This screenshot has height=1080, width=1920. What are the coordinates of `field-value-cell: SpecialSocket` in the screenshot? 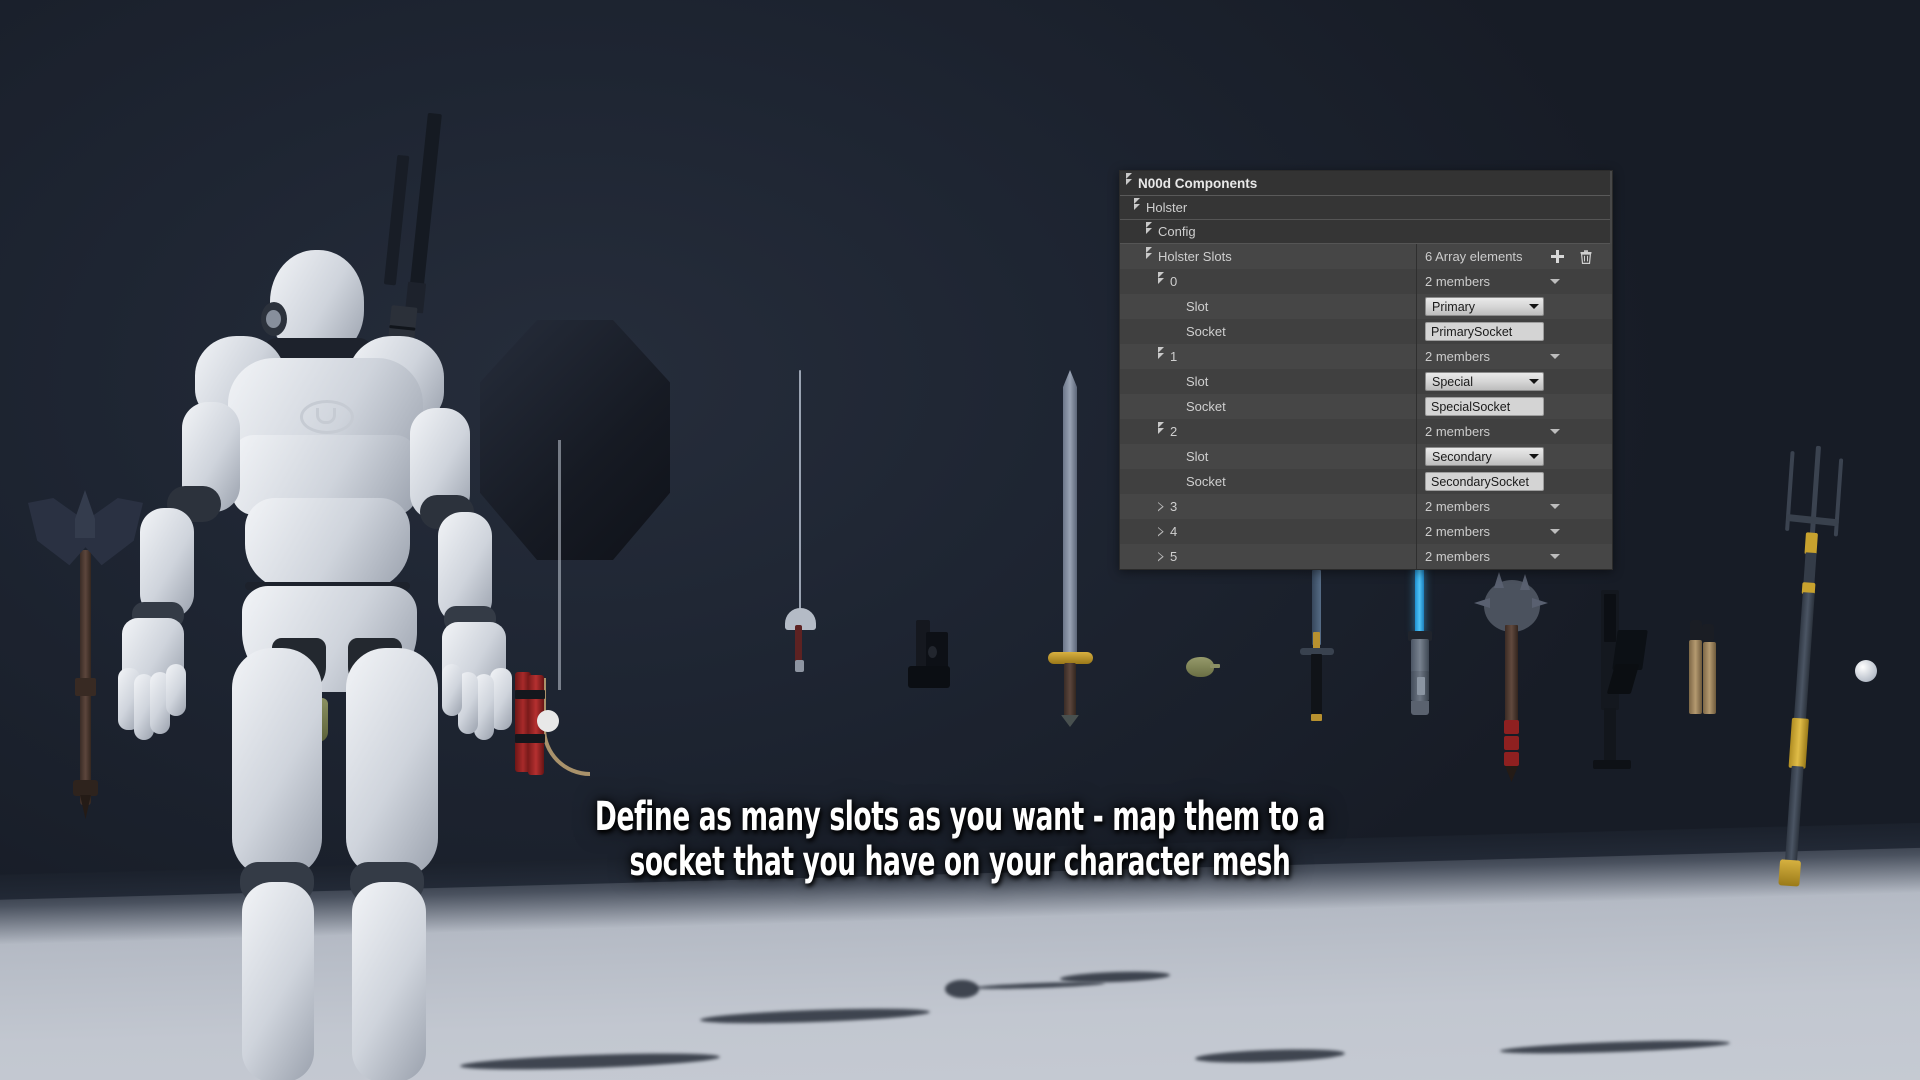 It's located at (1514, 406).